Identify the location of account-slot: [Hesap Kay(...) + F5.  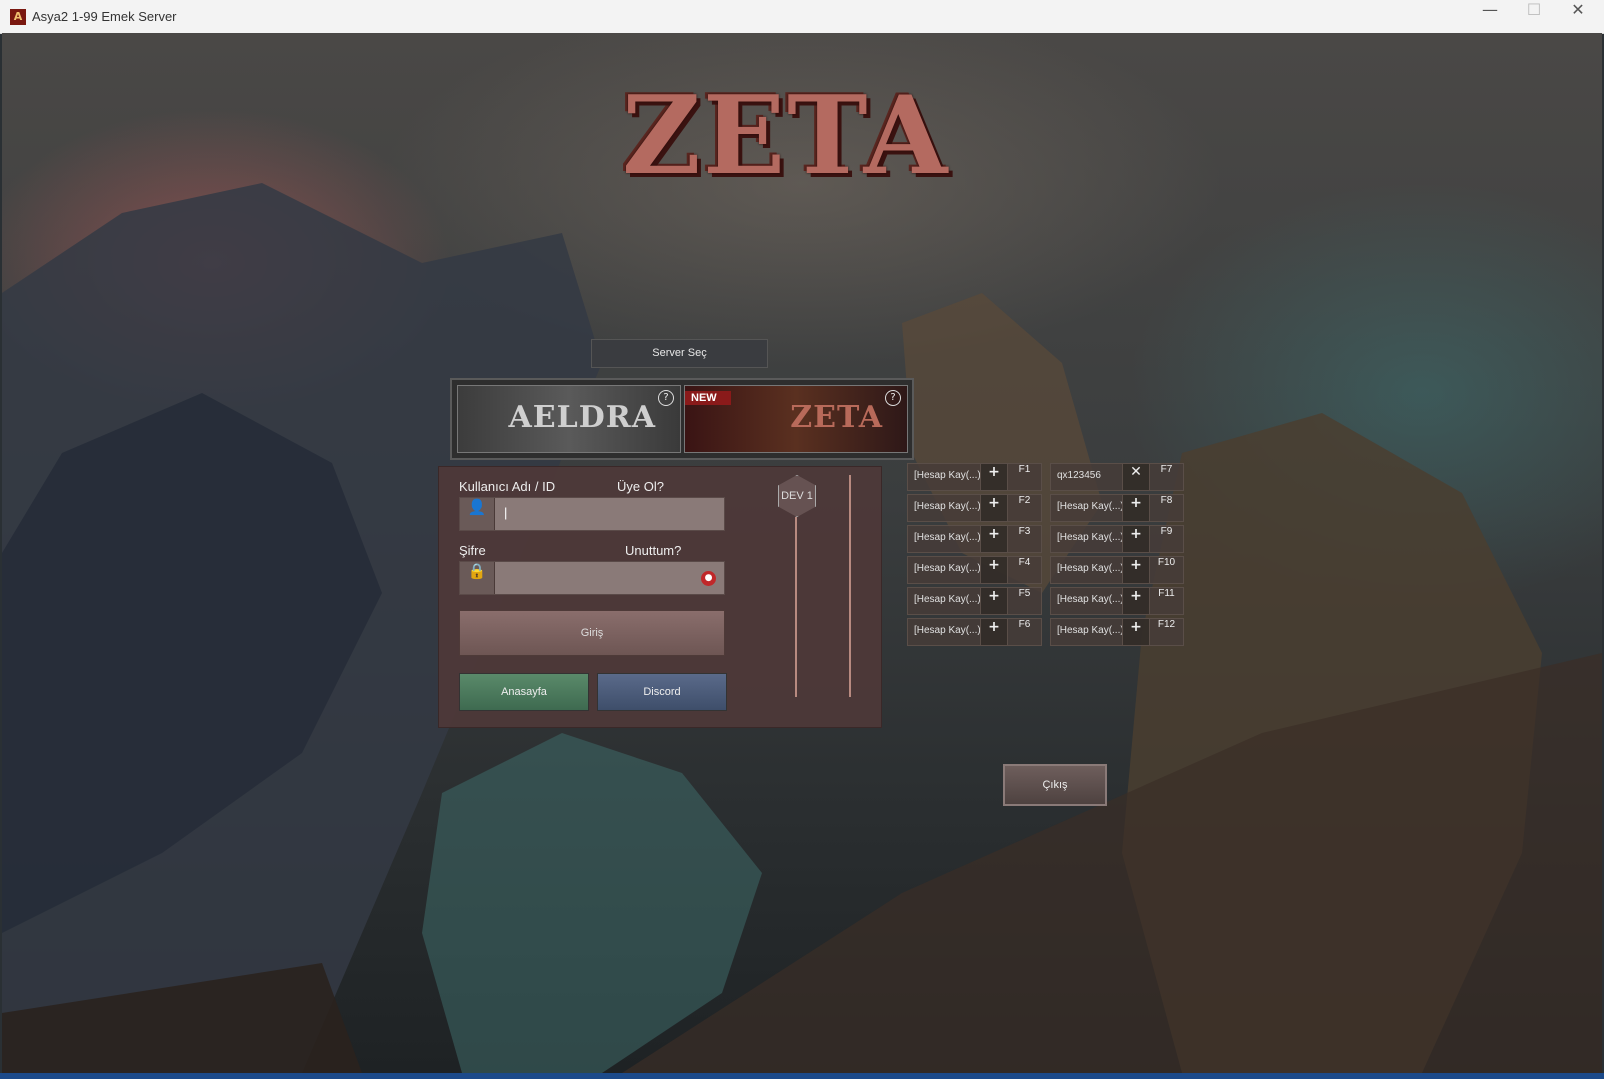
(974, 601).